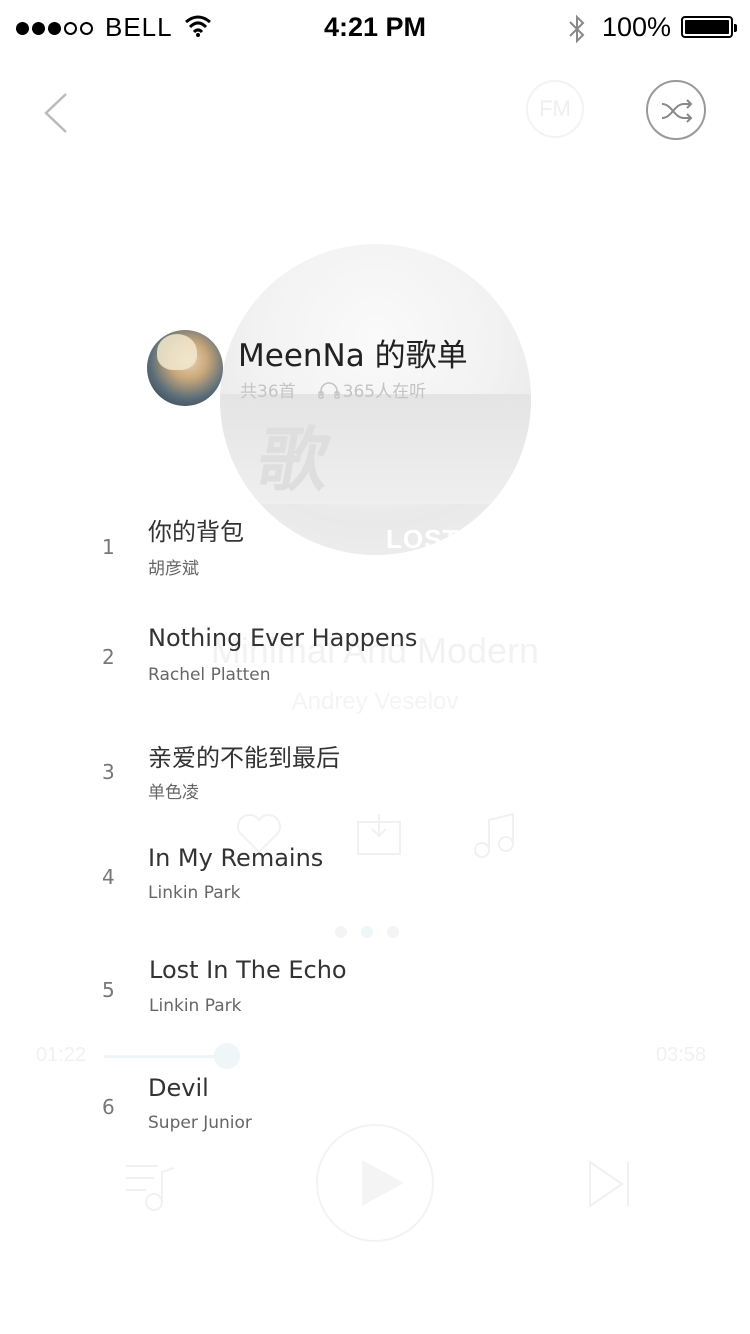 The image size is (750, 1334). Describe the element at coordinates (209, 675) in the screenshot. I see `track-artist: Rachel Platten` at that location.